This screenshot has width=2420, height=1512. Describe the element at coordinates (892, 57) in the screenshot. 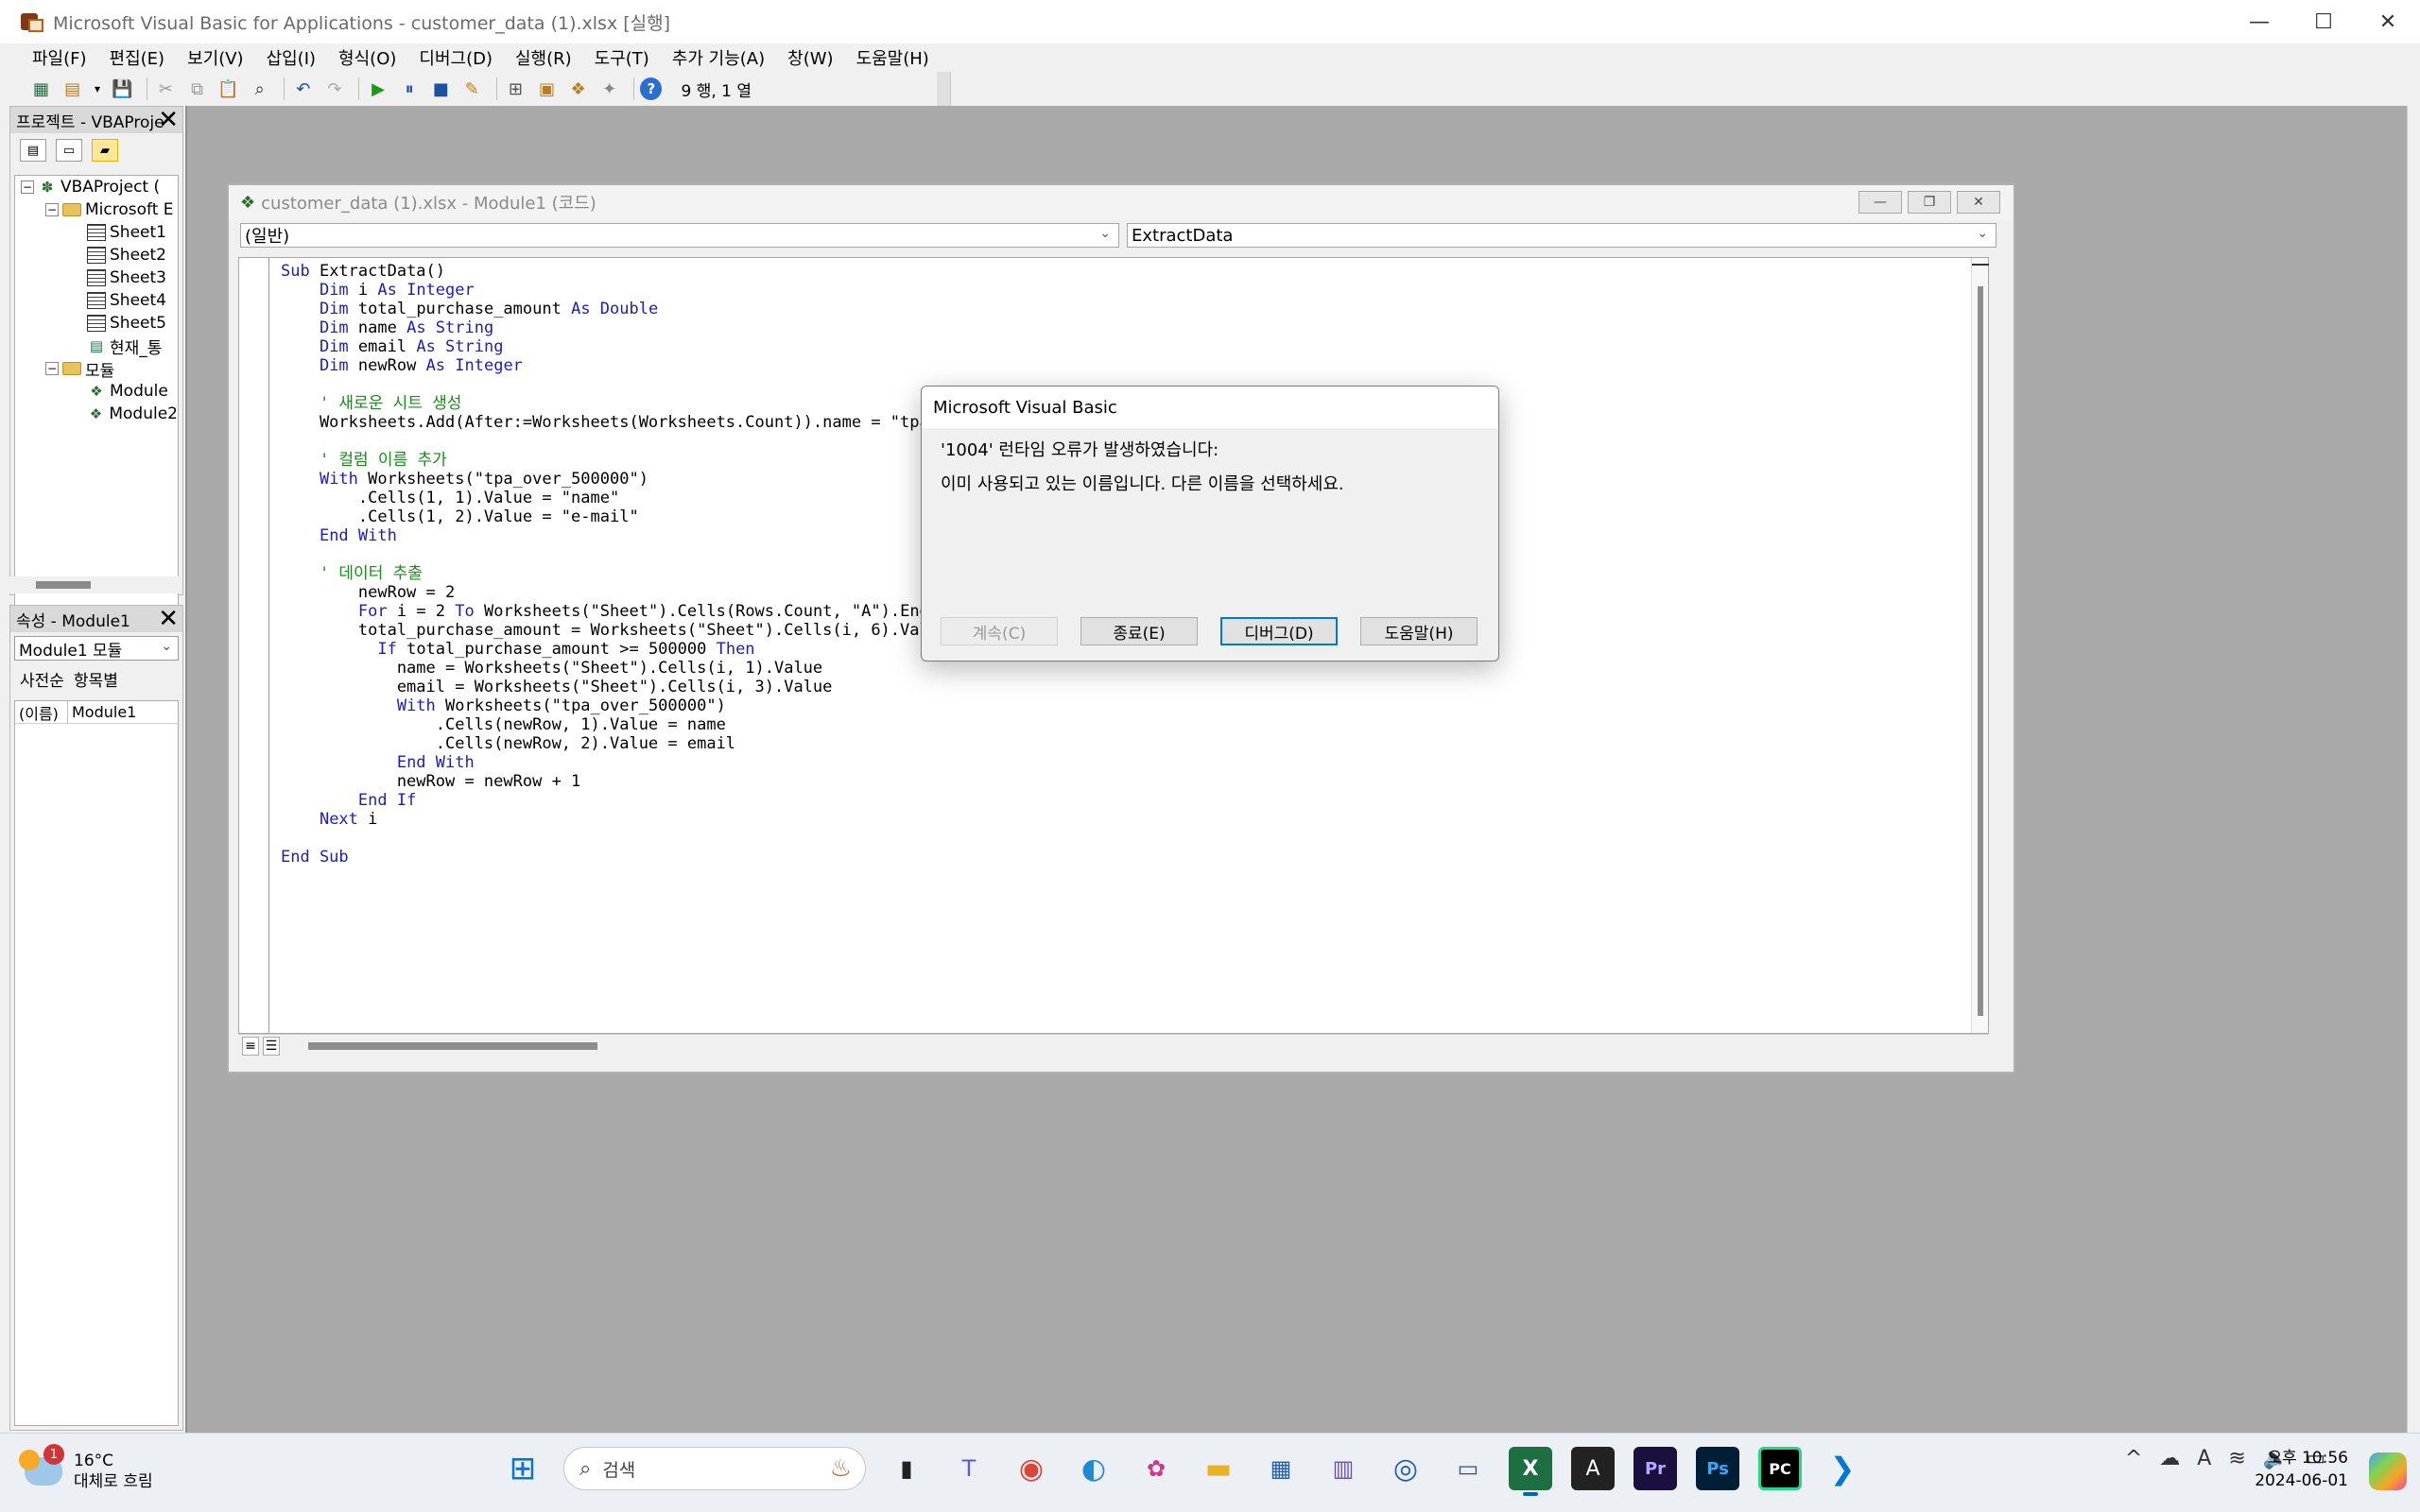

I see `menu-help: 도움말(H)` at that location.